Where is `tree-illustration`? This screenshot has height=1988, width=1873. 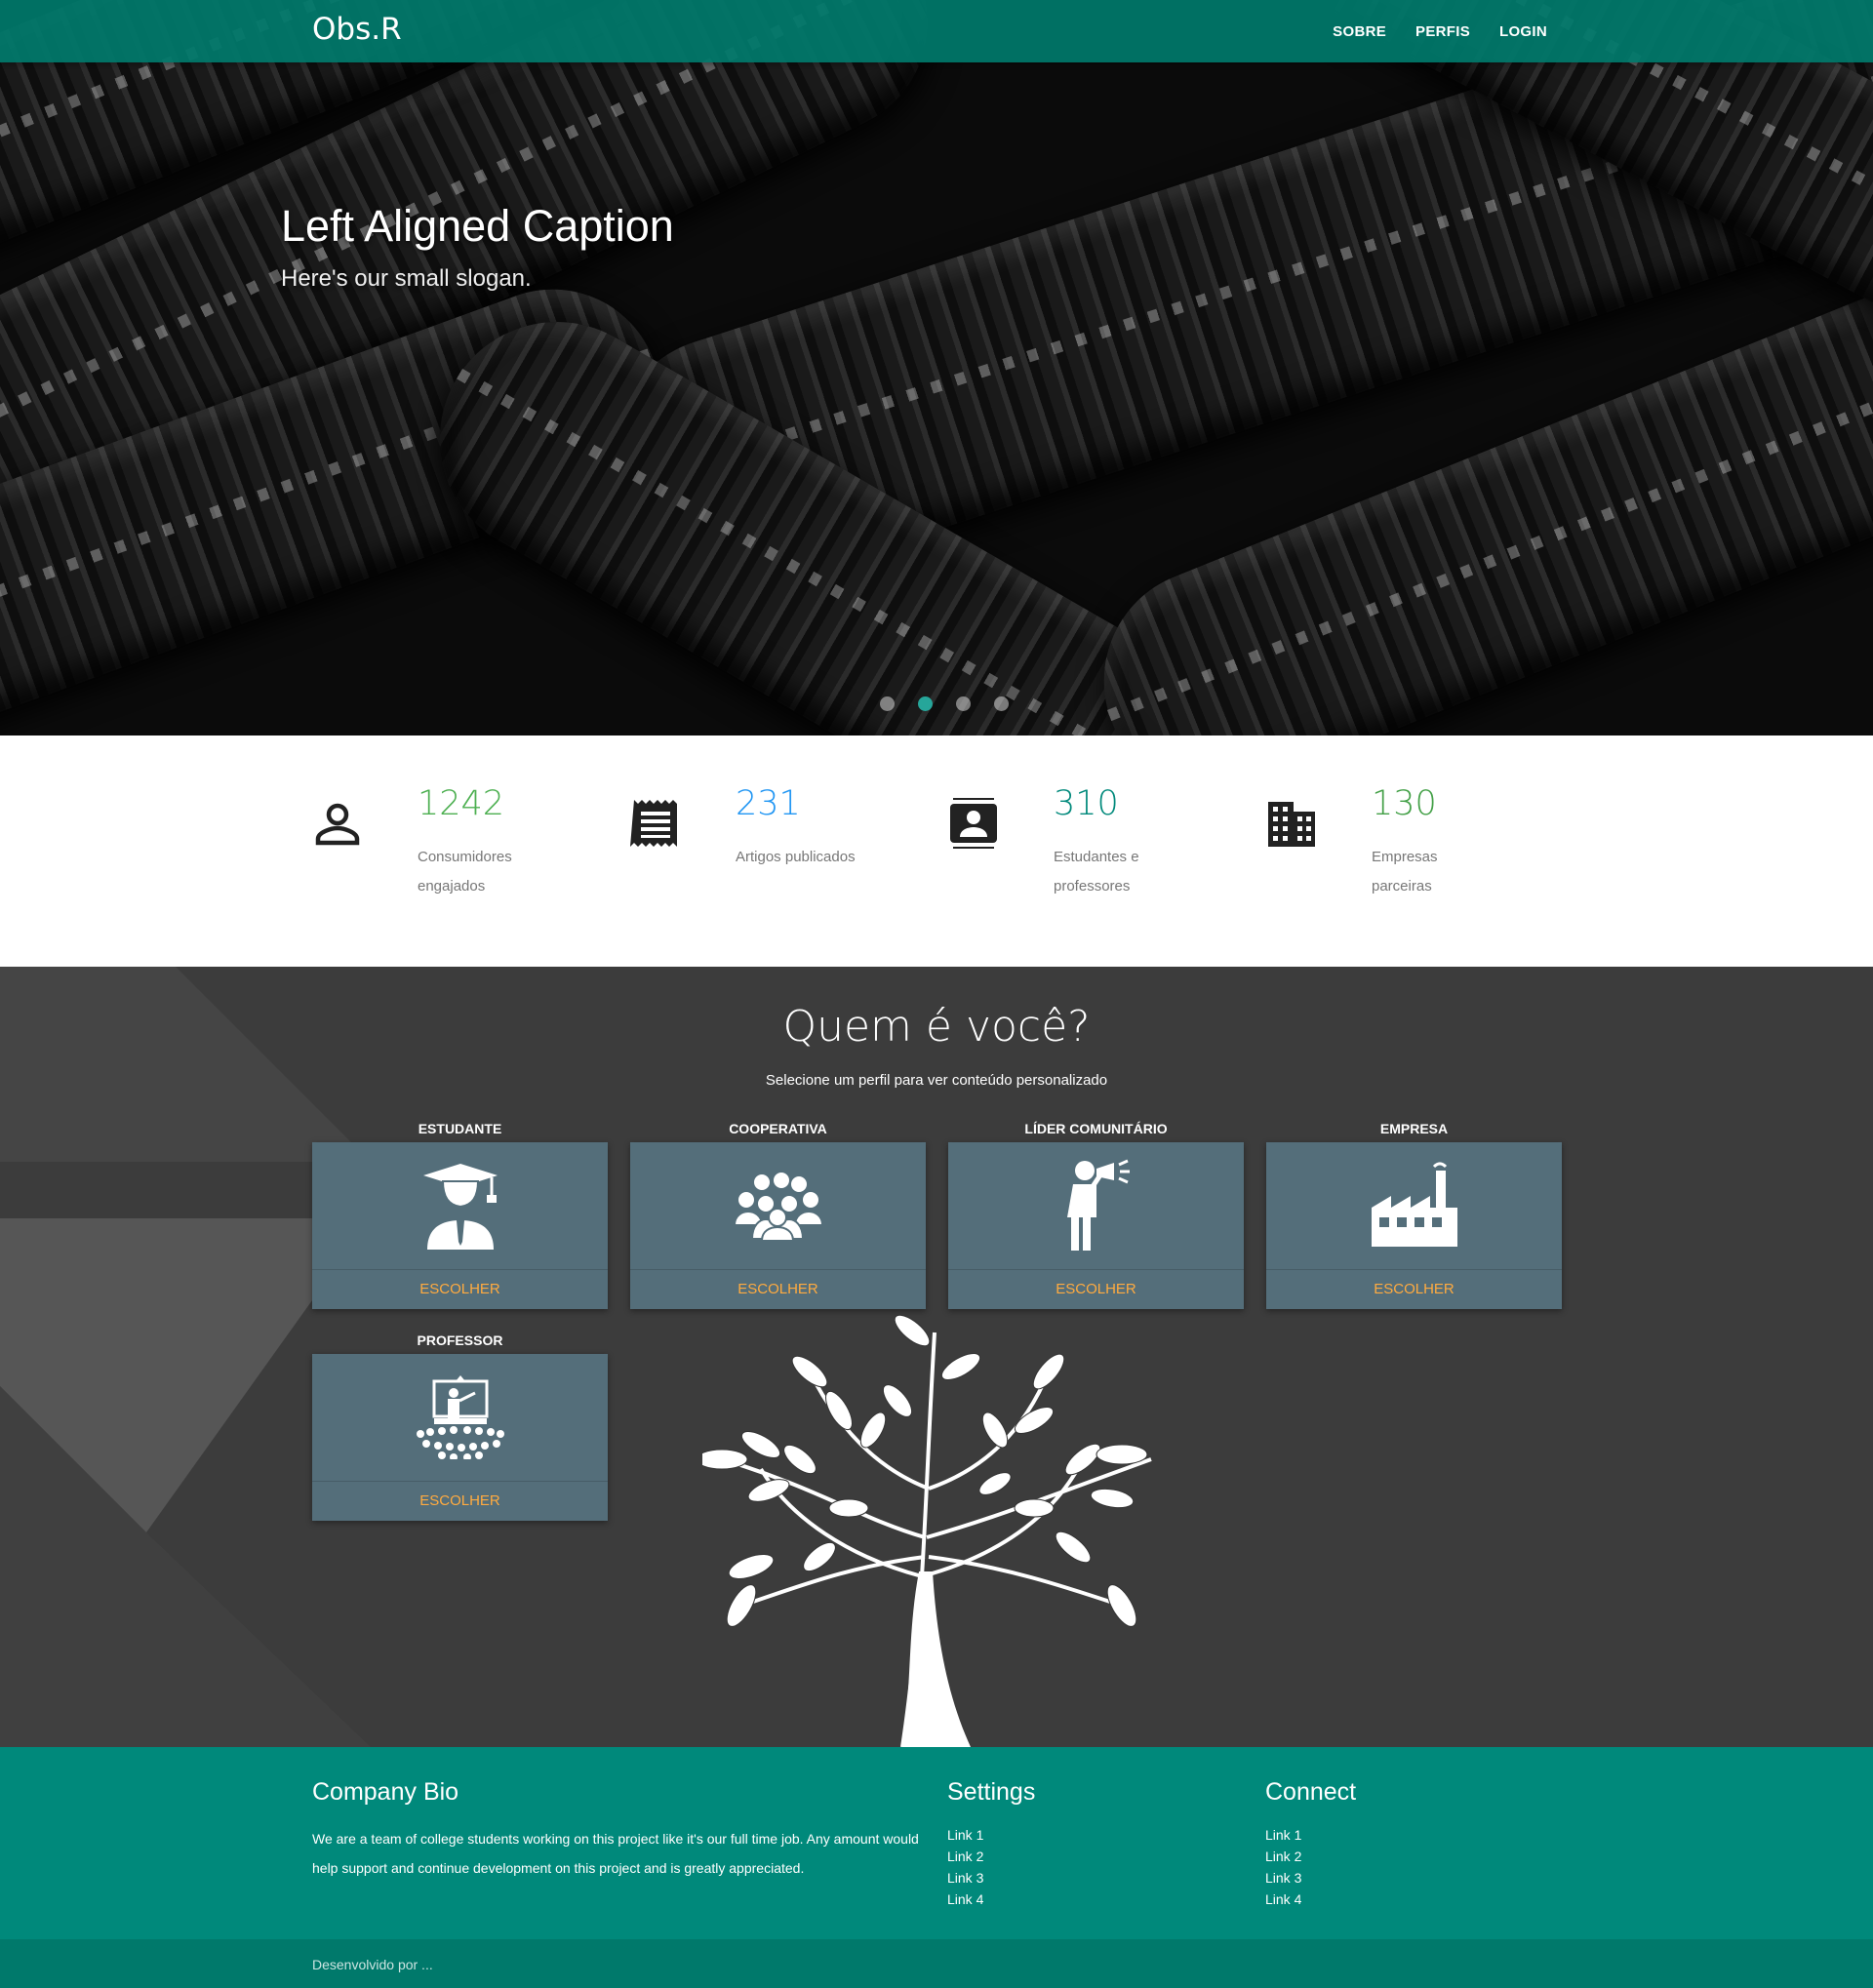
tree-illustration is located at coordinates (927, 1530).